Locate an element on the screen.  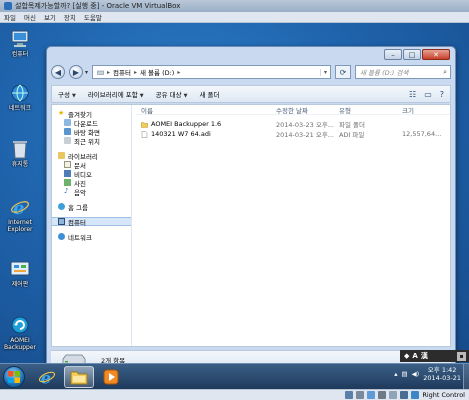
minimize-button: – is located at coordinates (393, 54).